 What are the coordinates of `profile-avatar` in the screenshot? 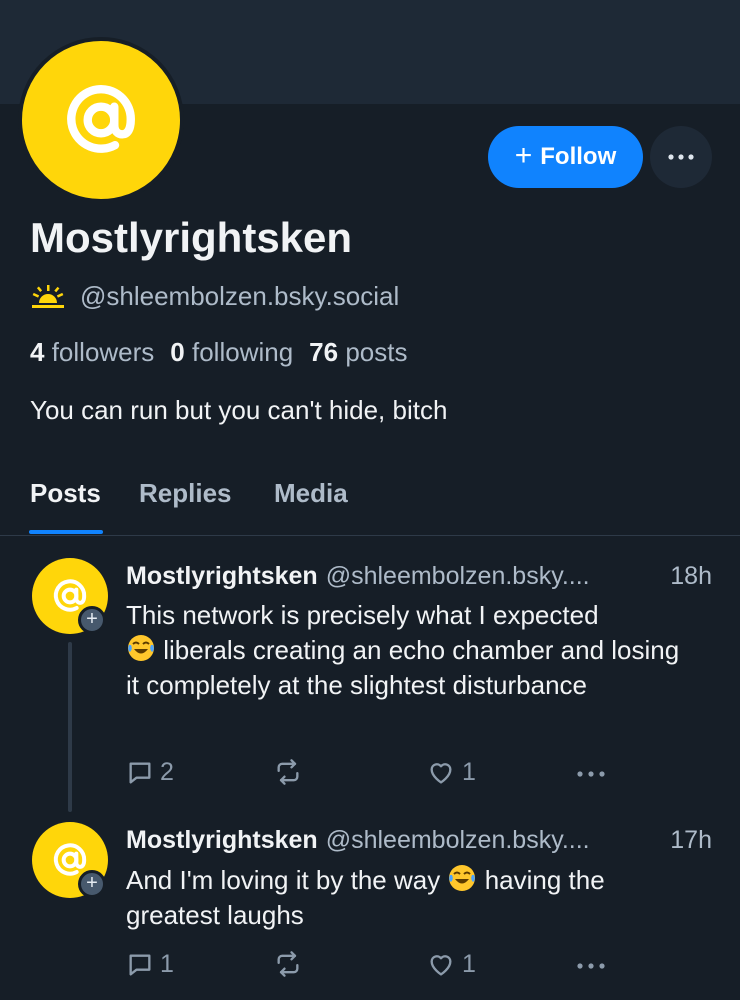 It's located at (101, 120).